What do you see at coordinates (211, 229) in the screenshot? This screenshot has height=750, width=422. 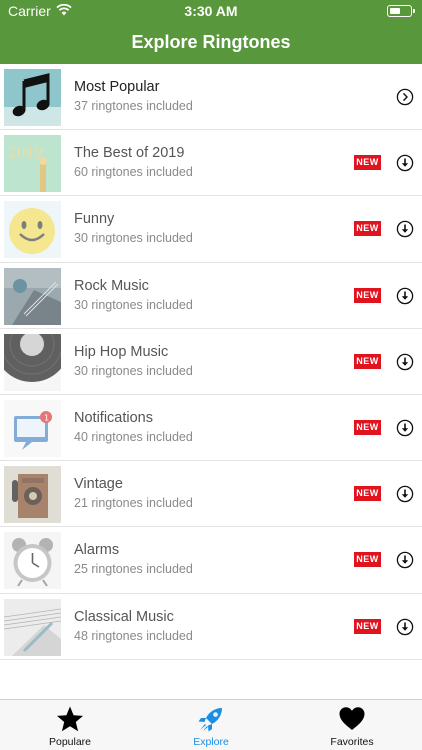 I see `category-row-funny: Funny 30 ringtones included NEW` at bounding box center [211, 229].